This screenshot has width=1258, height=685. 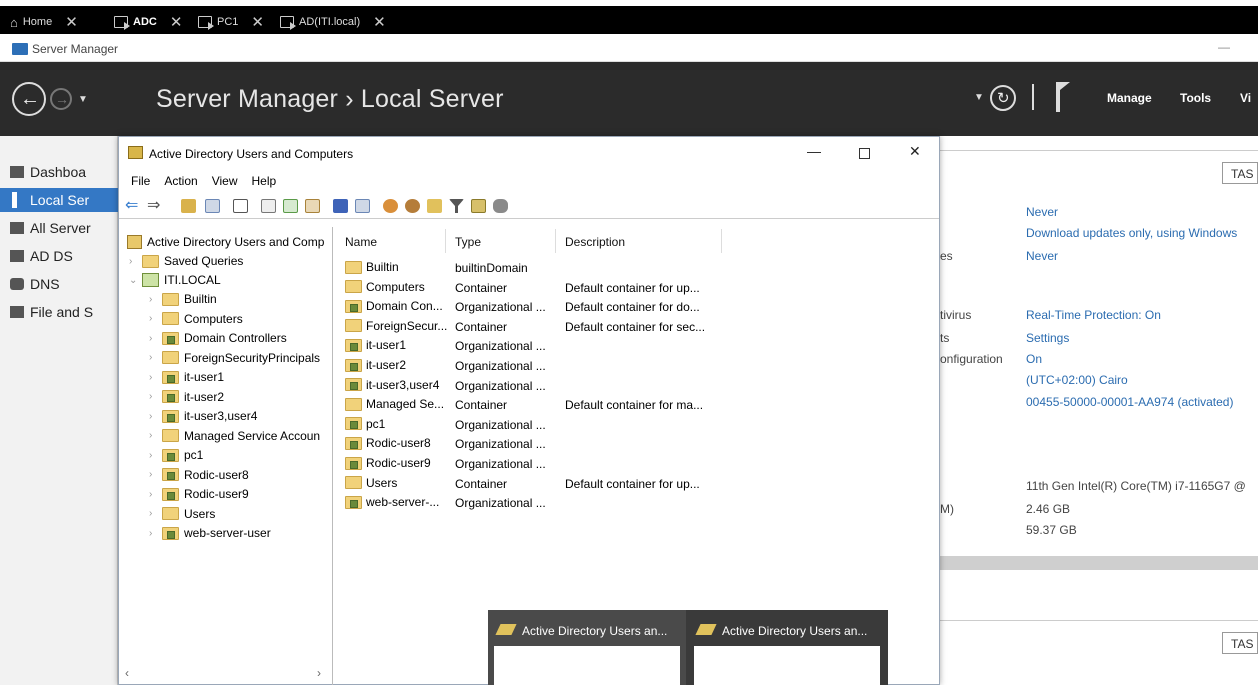 I want to click on tree-node: › pc1, so click(x=176, y=455).